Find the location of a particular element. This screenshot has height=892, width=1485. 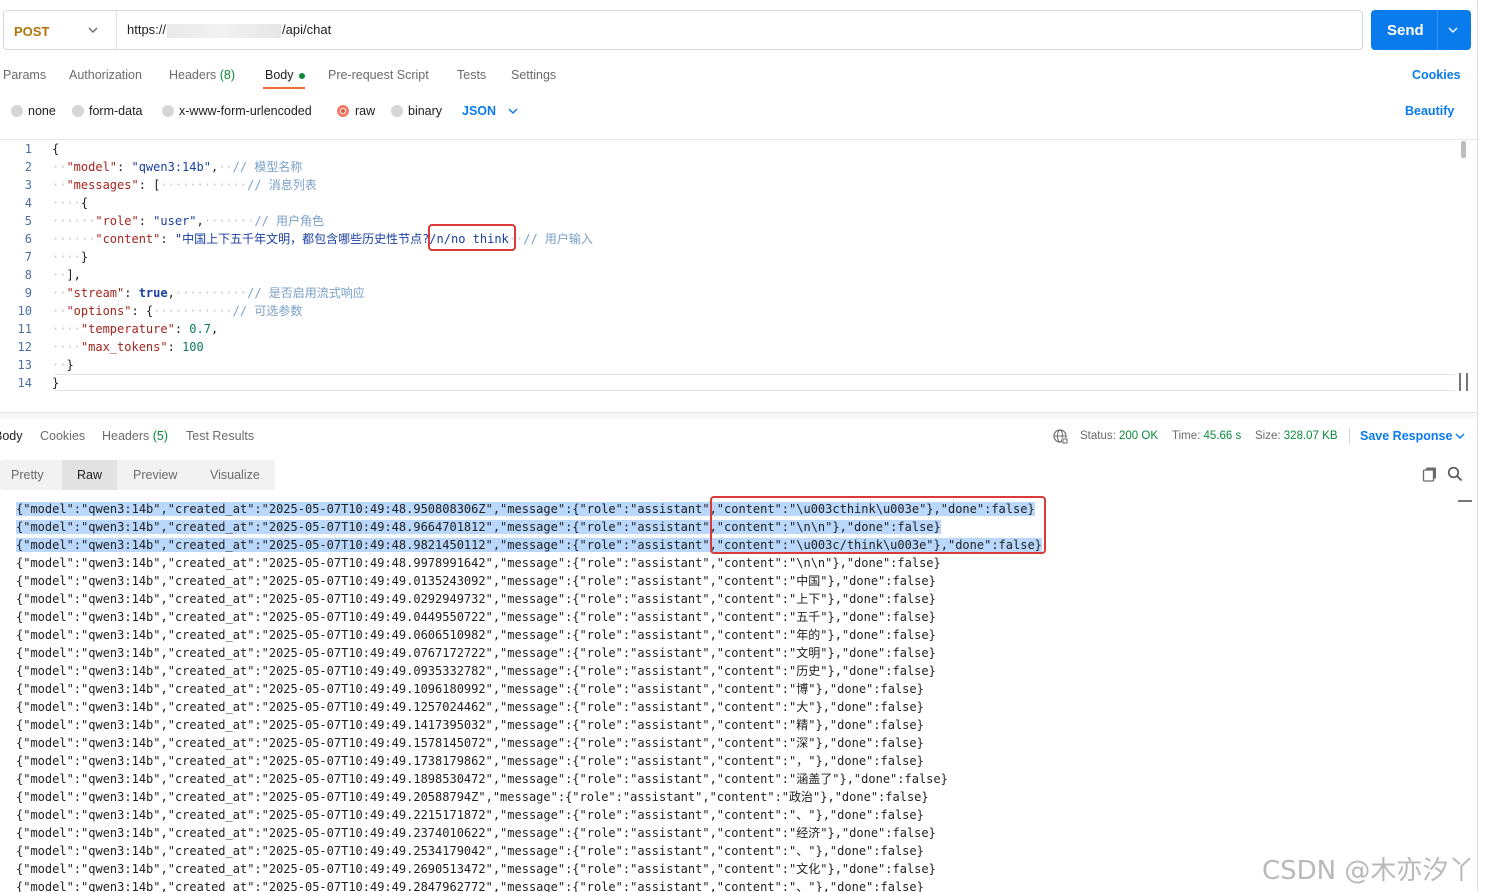

label-none: none is located at coordinates (42, 111).